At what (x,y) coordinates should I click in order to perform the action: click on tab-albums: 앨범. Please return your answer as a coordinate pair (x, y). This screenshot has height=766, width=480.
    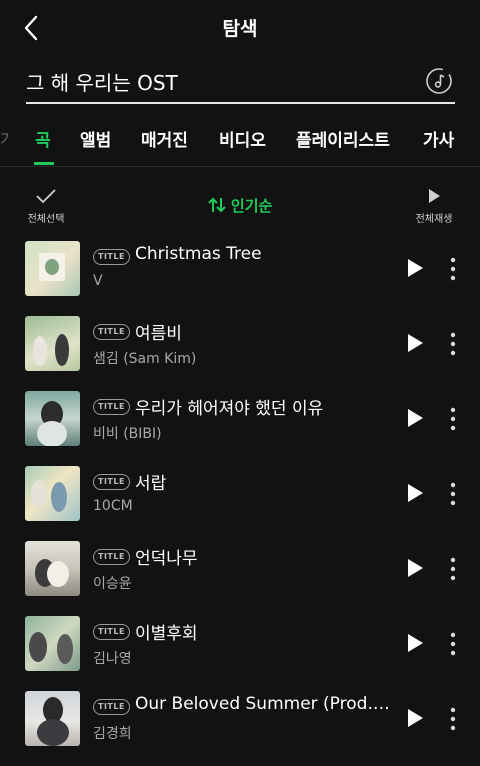
    Looking at the image, I should click on (95, 138).